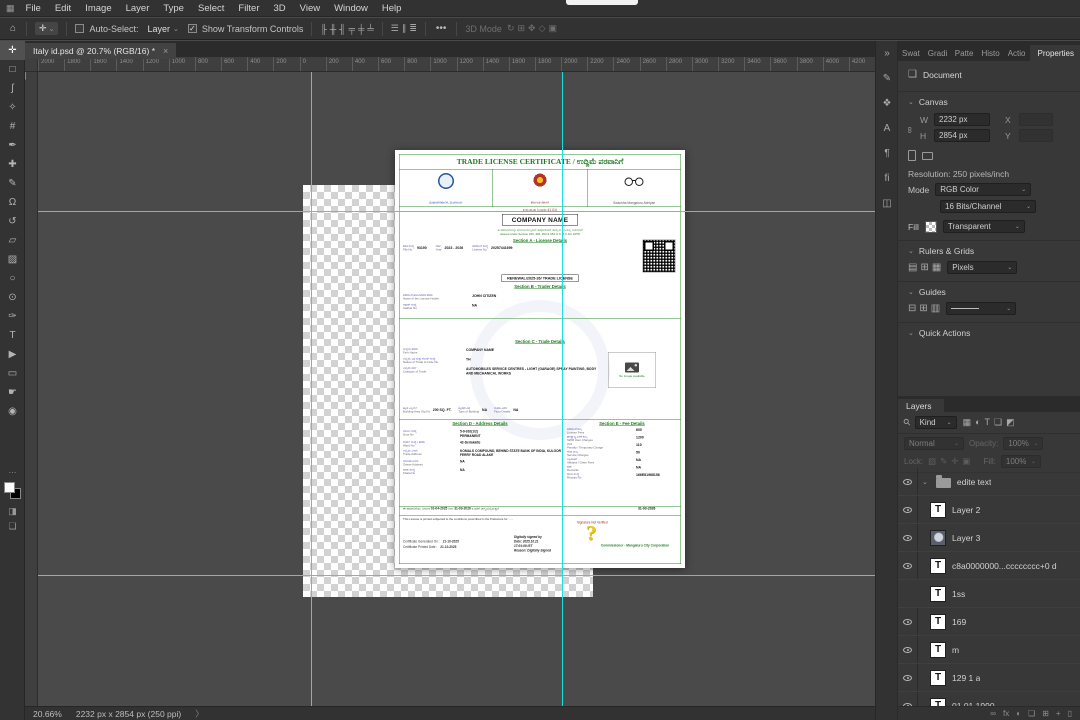 This screenshot has height=720, width=1080. What do you see at coordinates (351, 8) in the screenshot?
I see `menu-item: Window` at bounding box center [351, 8].